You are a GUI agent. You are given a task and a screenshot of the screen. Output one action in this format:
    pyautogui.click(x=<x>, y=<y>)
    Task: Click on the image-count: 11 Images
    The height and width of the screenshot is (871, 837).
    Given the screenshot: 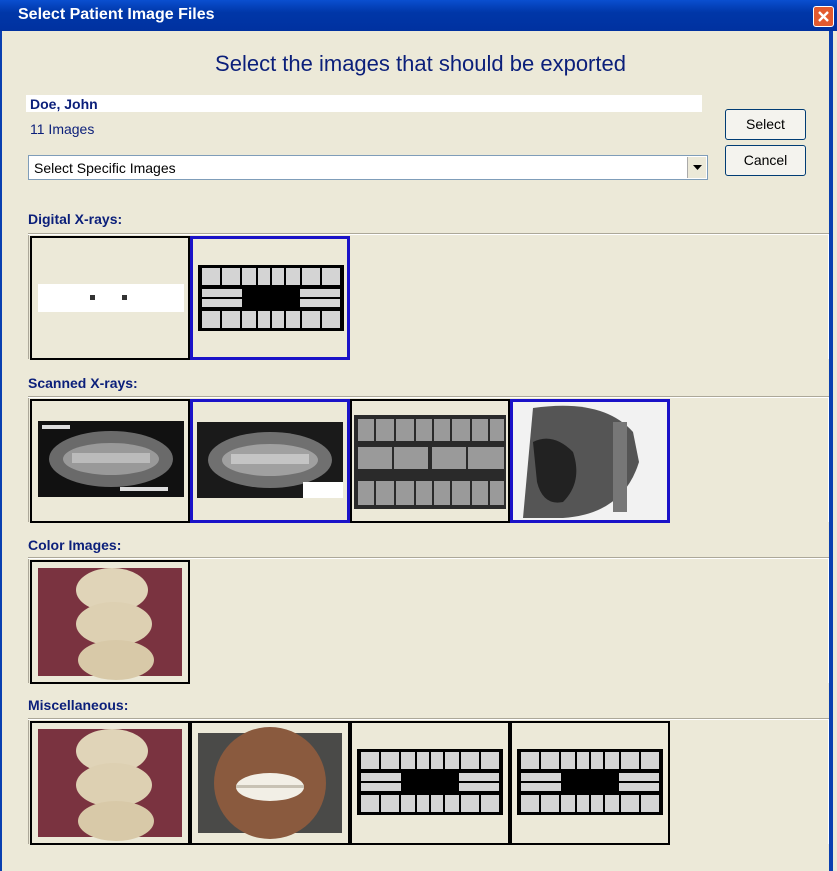 What is the action you would take?
    pyautogui.click(x=62, y=129)
    